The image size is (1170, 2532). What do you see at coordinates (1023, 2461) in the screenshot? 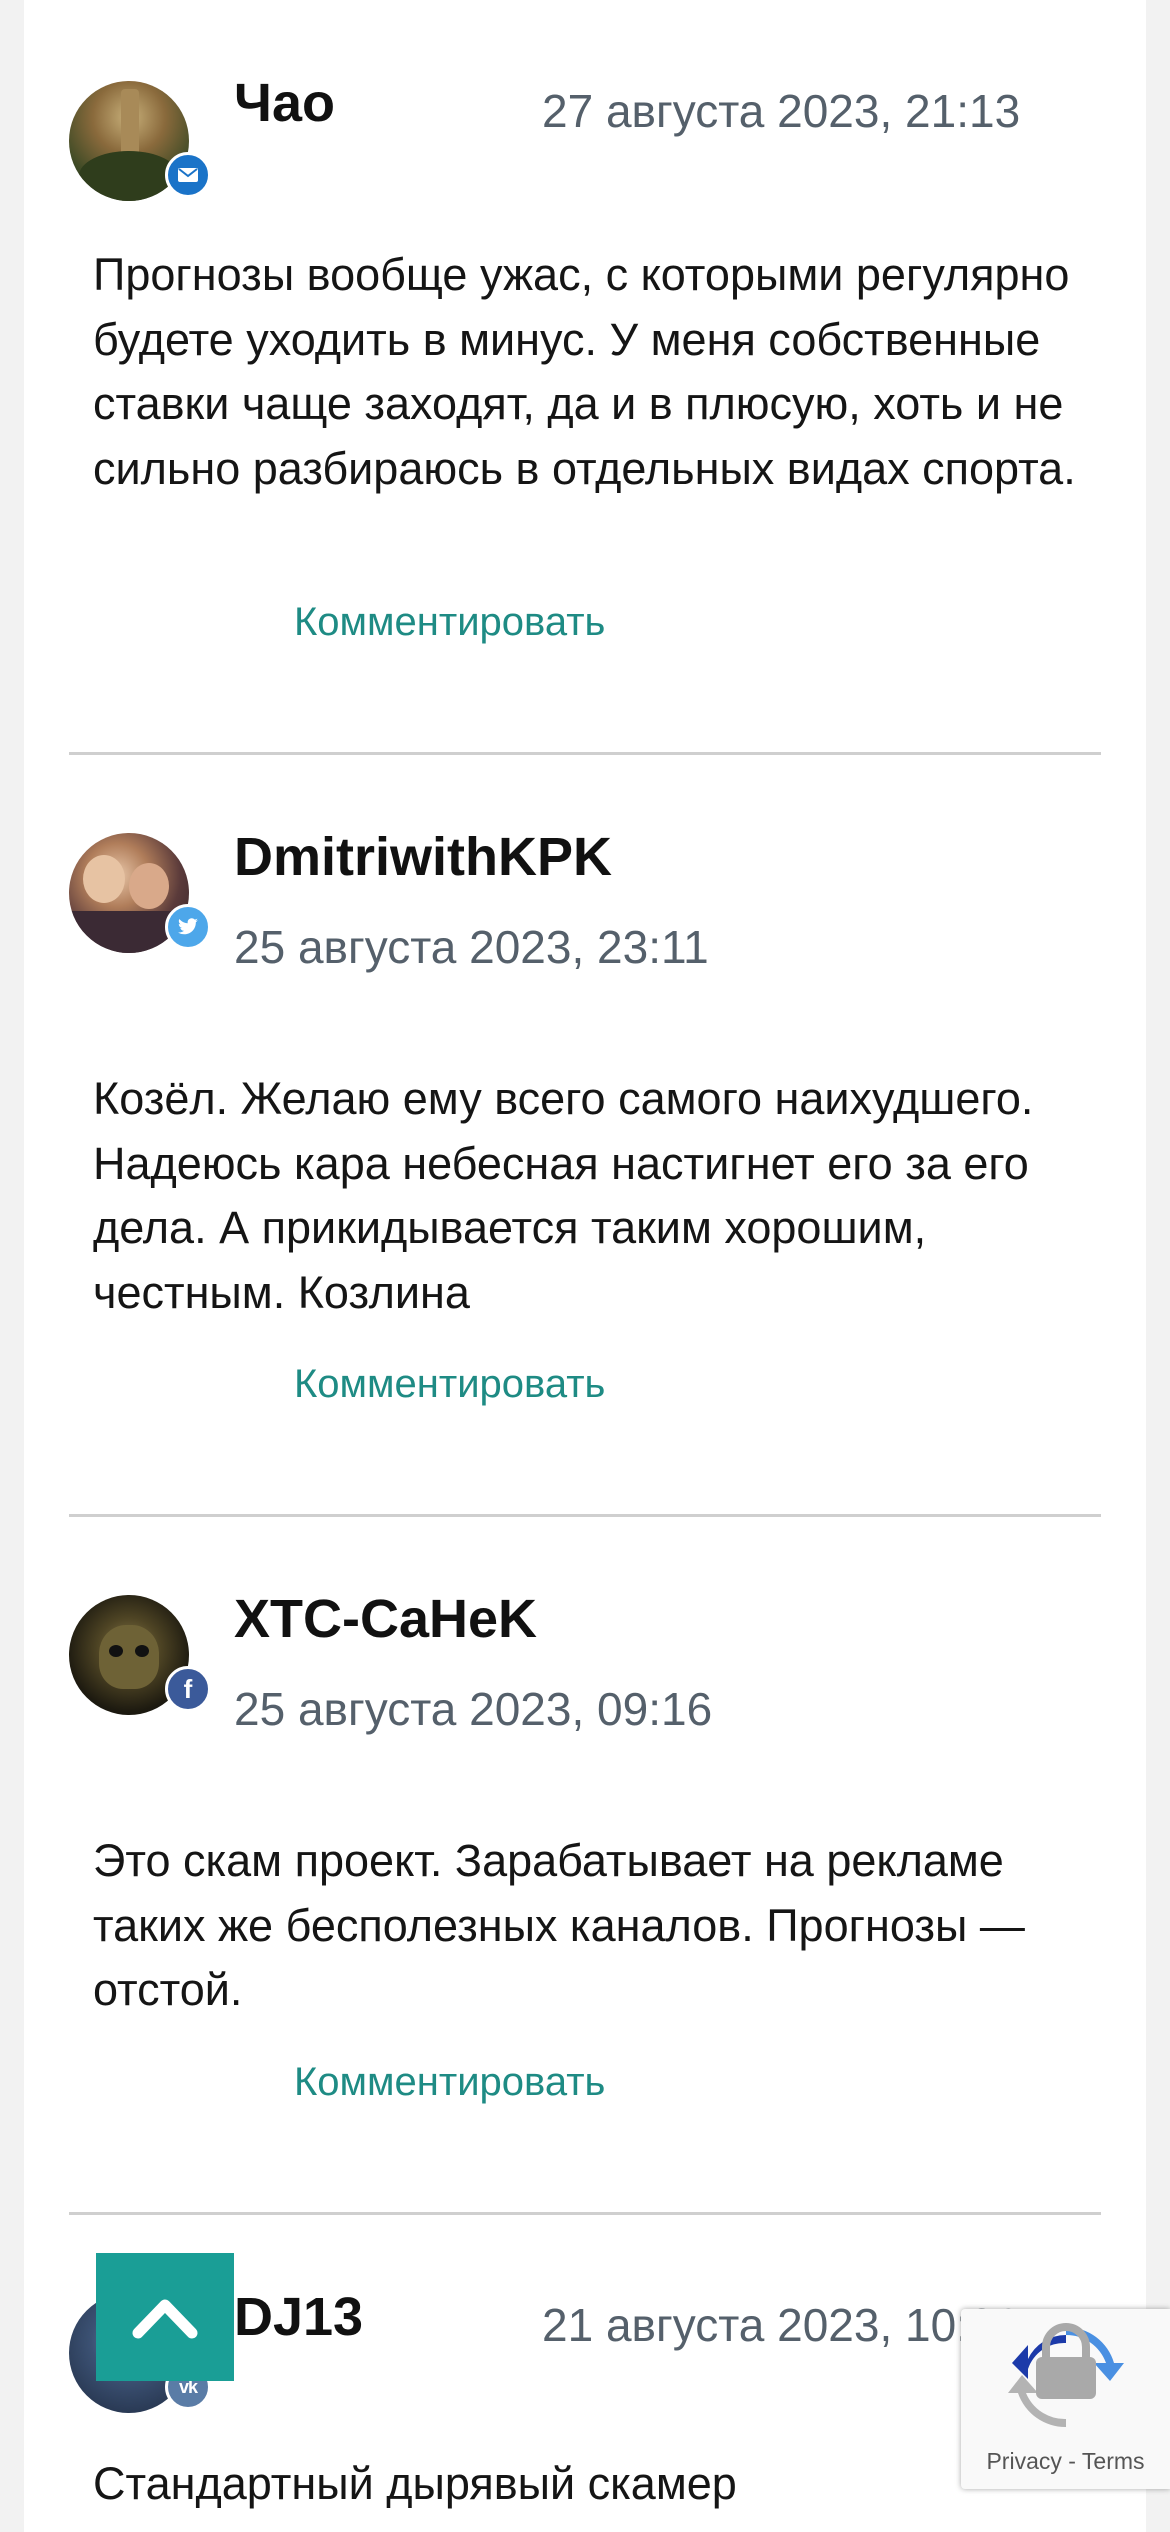
I see `recaptcha-privacy-link: Privacy` at bounding box center [1023, 2461].